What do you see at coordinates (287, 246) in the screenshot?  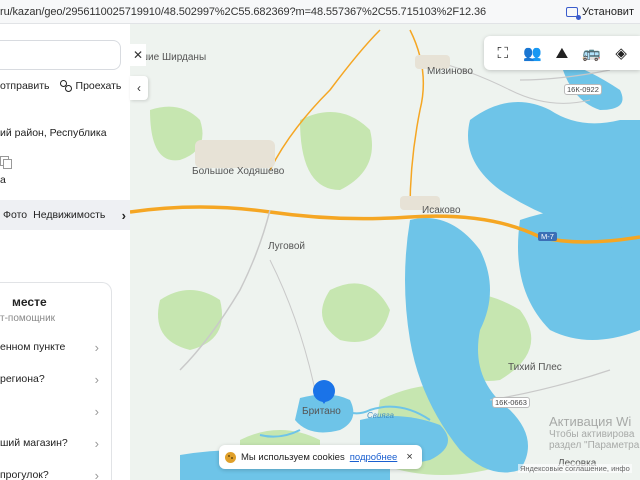 I see `map-label-lugovoi: Луговой` at bounding box center [287, 246].